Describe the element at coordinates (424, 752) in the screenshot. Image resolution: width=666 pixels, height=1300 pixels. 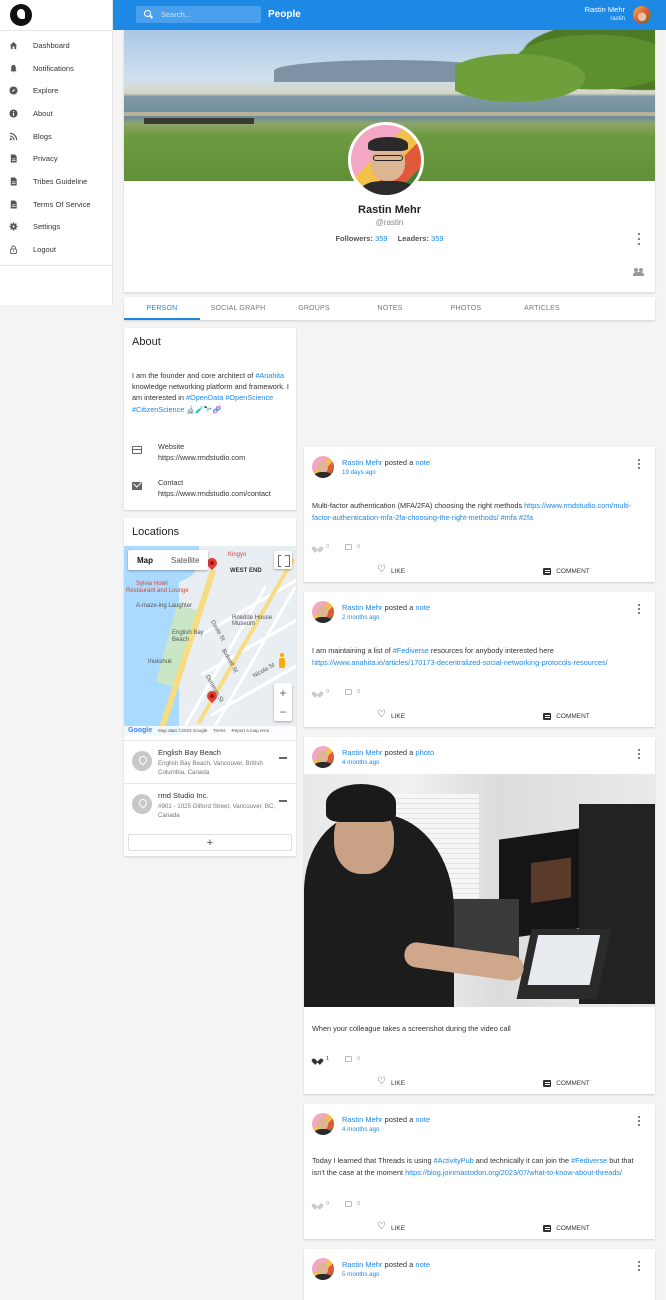
I see `post-type-link: photo` at that location.